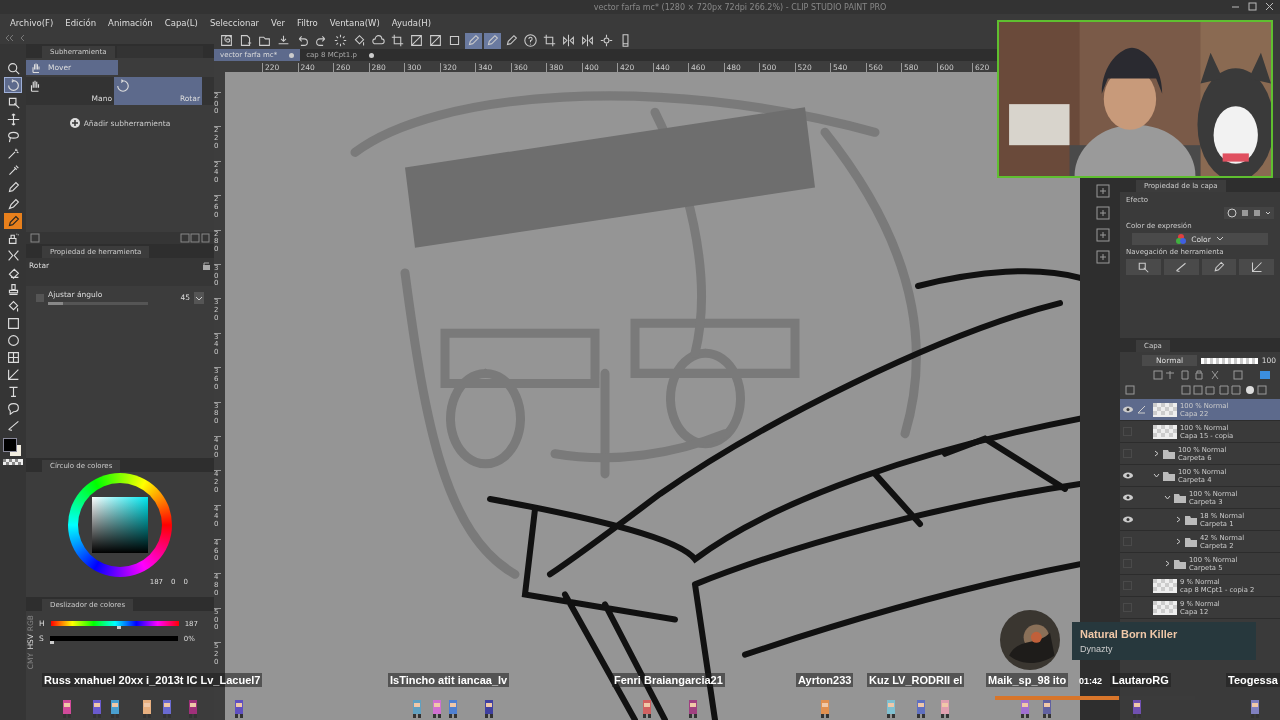 This screenshot has height=720, width=1280. Describe the element at coordinates (130, 23) in the screenshot. I see `menu-item: Animación` at that location.